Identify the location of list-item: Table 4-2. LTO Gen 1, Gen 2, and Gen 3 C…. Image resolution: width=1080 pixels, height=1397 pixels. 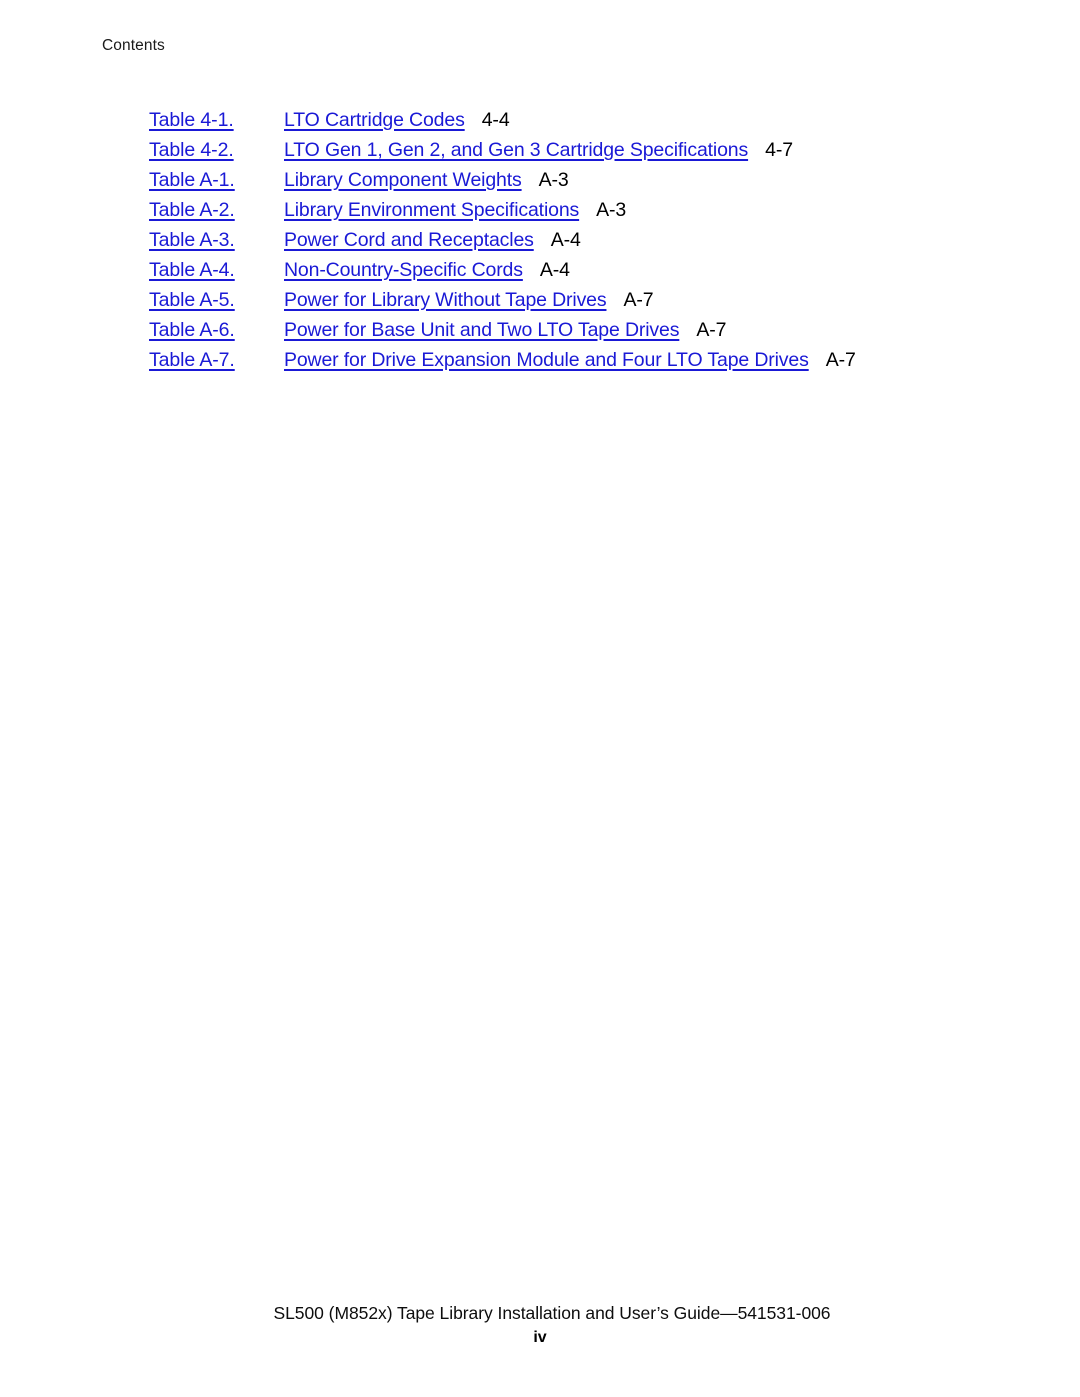
(540, 153).